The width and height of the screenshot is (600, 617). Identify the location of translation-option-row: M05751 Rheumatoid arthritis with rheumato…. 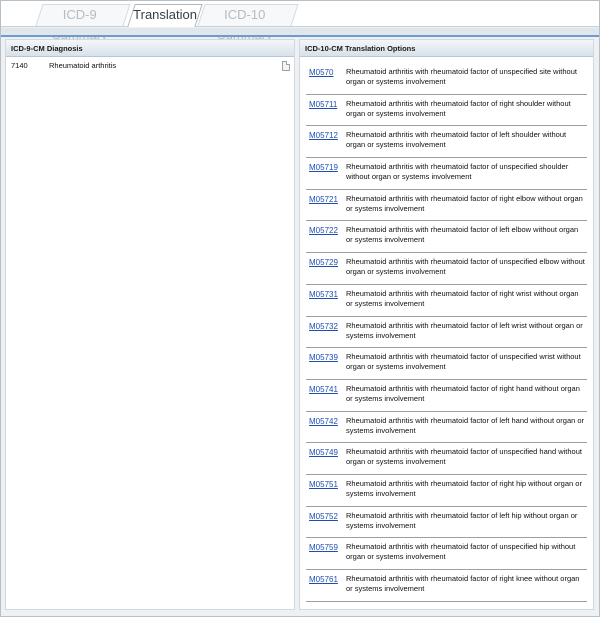
(446, 491).